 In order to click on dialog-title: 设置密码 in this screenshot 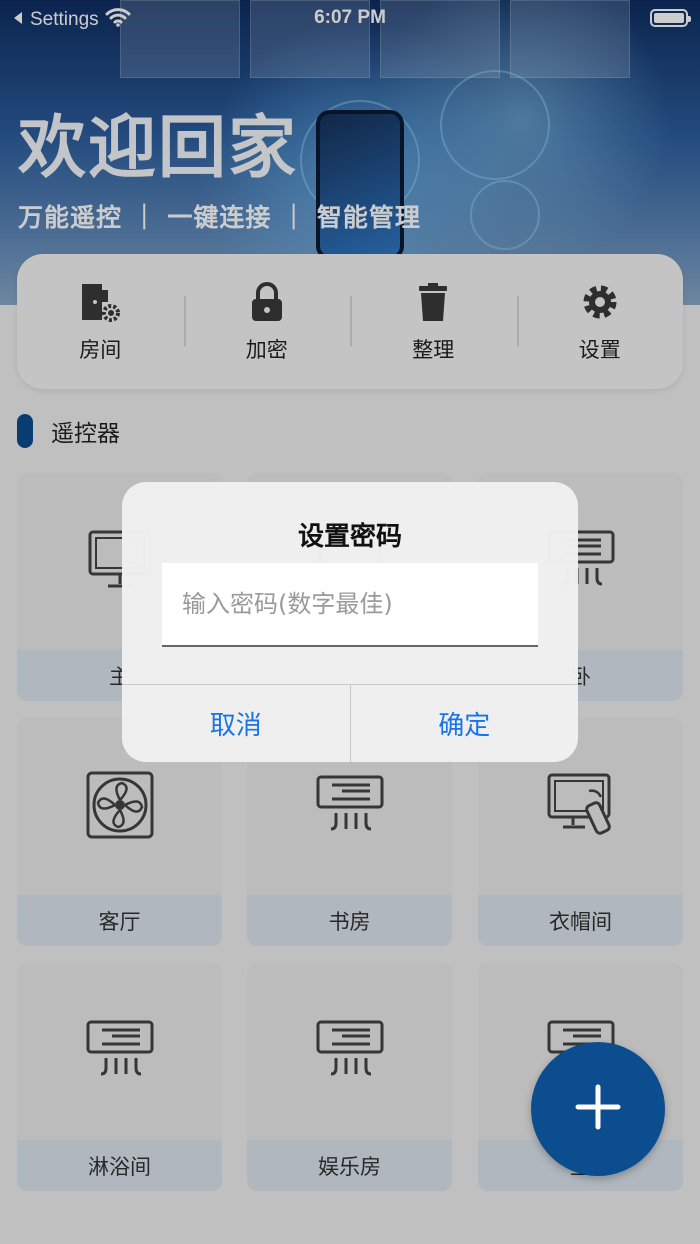, I will do `click(349, 537)`.